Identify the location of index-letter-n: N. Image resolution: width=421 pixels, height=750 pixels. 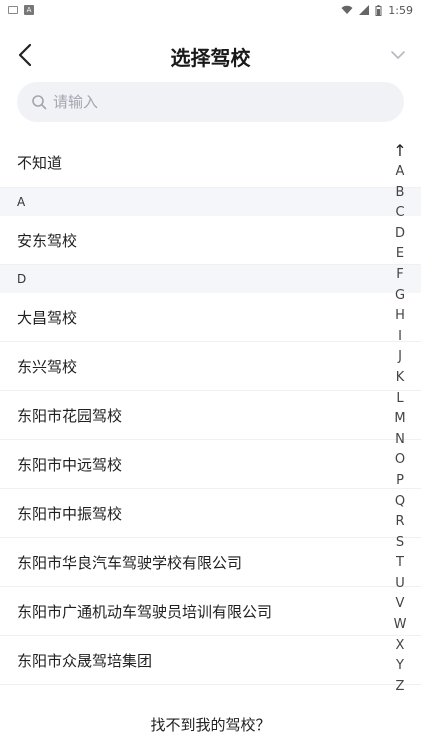
(400, 440).